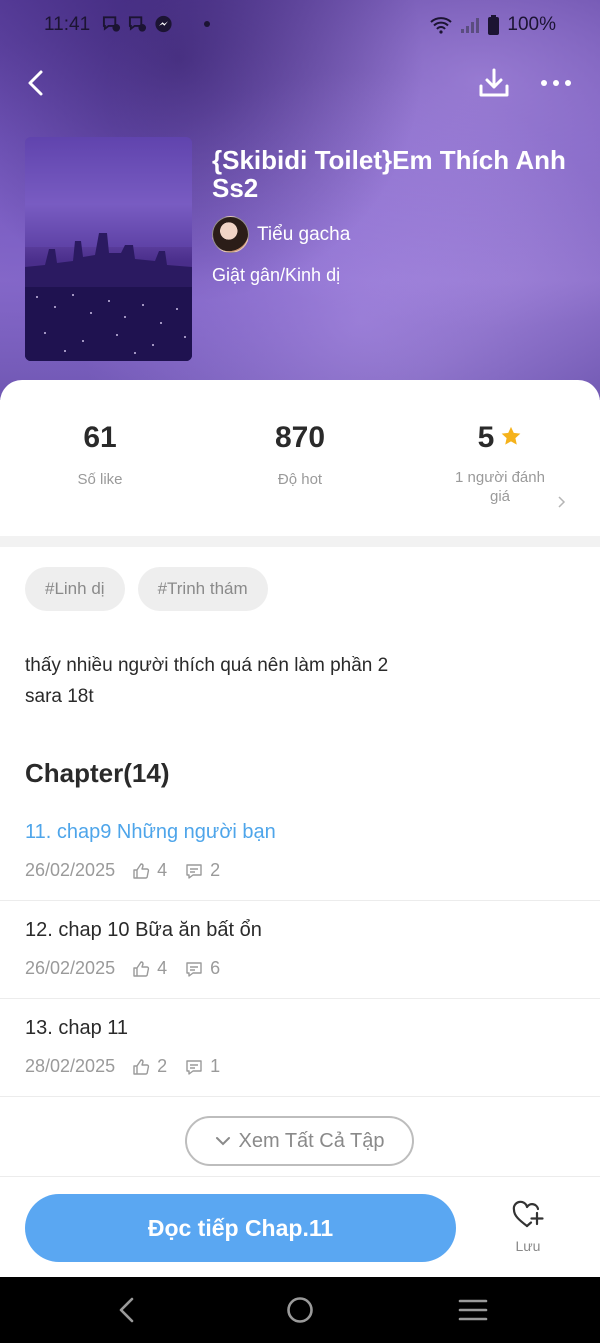  I want to click on save-label: Lưu, so click(528, 1246).